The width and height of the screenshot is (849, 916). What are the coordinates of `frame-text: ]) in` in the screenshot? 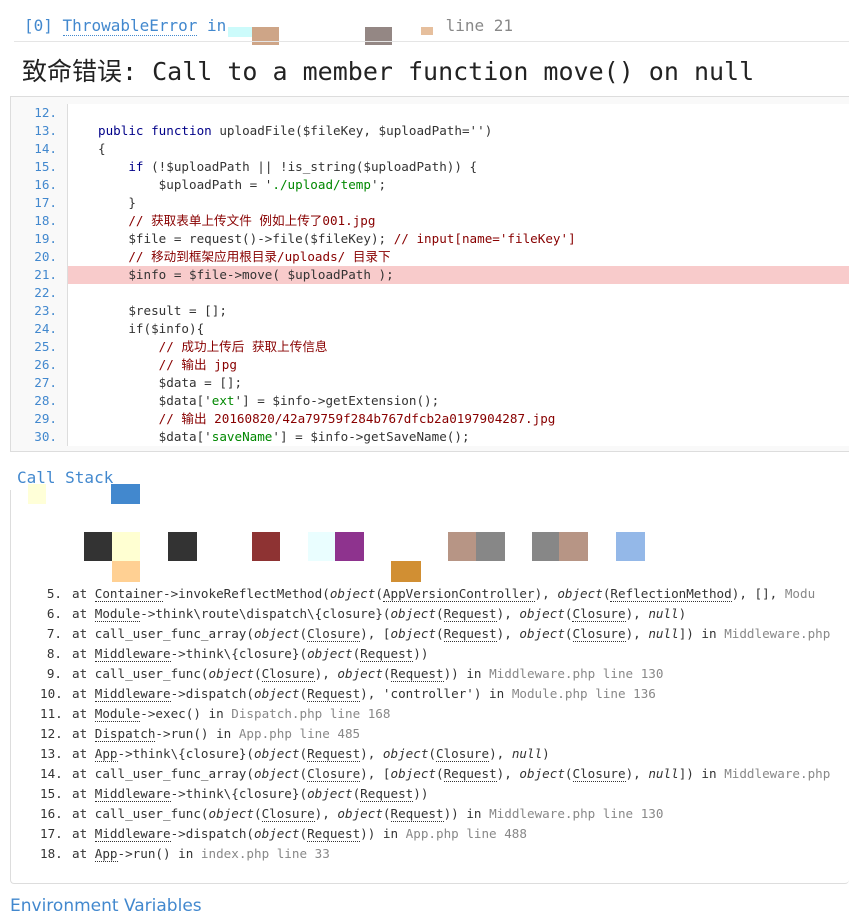 It's located at (701, 633).